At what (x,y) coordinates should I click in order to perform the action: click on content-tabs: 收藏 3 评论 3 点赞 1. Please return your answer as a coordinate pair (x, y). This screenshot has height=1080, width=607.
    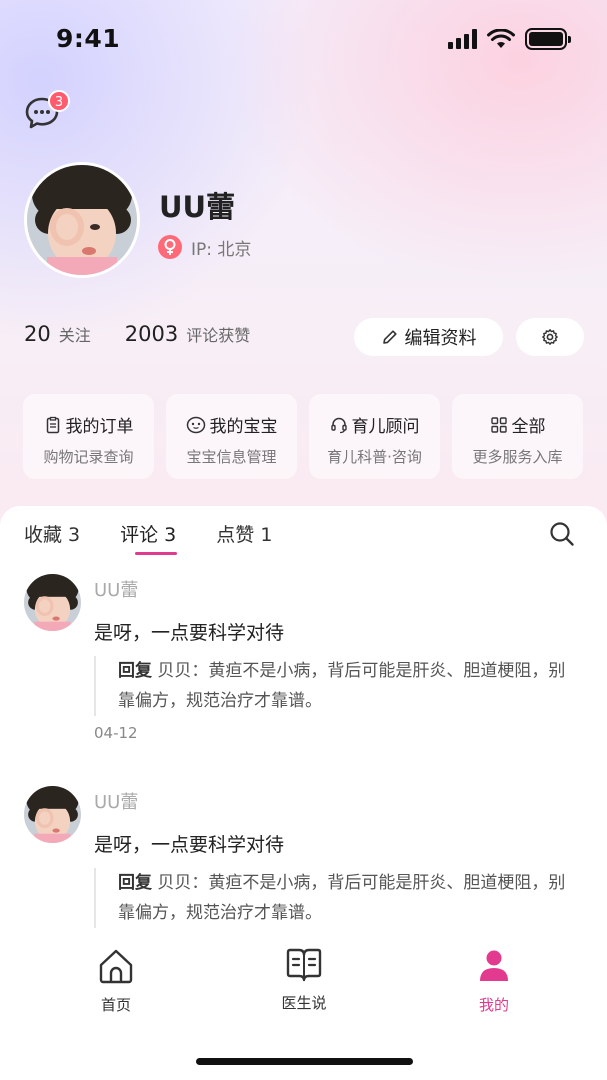
    Looking at the image, I should click on (148, 537).